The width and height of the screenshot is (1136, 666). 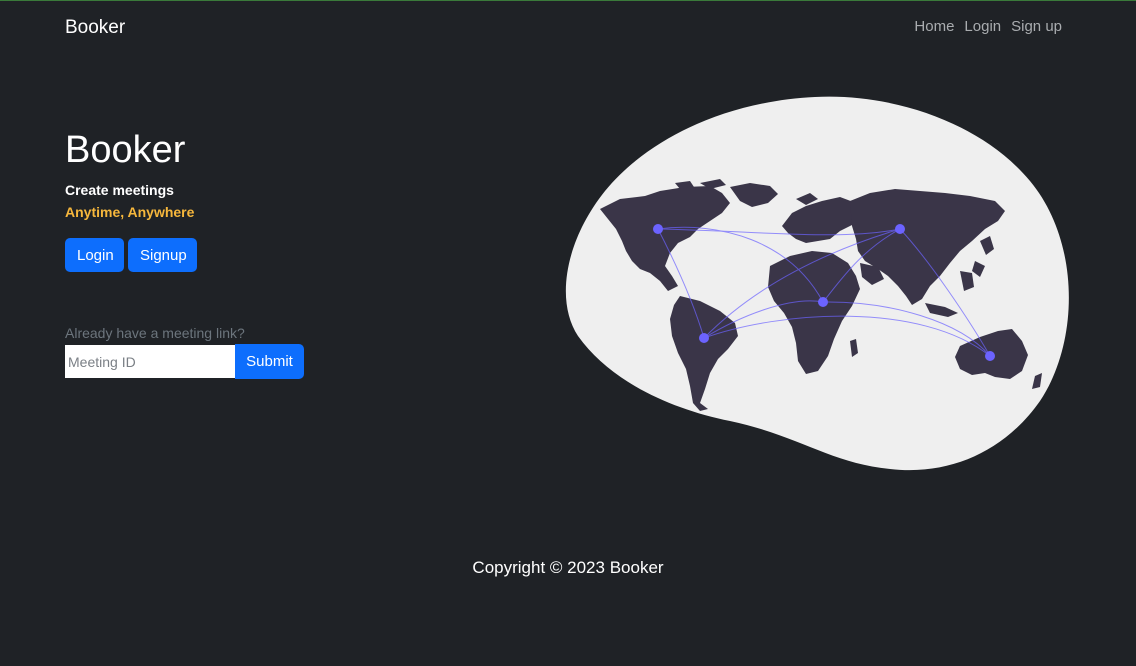 What do you see at coordinates (95, 28) in the screenshot?
I see `brand-link: Booker` at bounding box center [95, 28].